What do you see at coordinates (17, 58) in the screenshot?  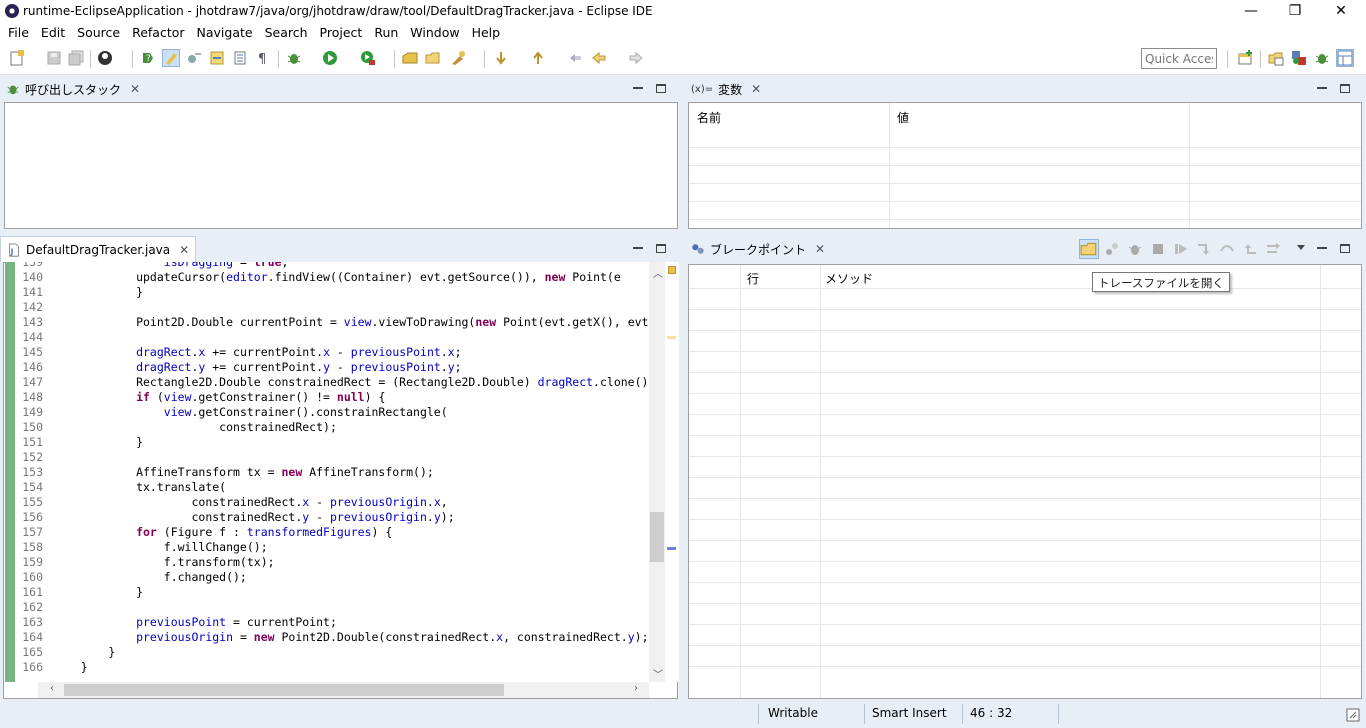 I see `new-icon` at bounding box center [17, 58].